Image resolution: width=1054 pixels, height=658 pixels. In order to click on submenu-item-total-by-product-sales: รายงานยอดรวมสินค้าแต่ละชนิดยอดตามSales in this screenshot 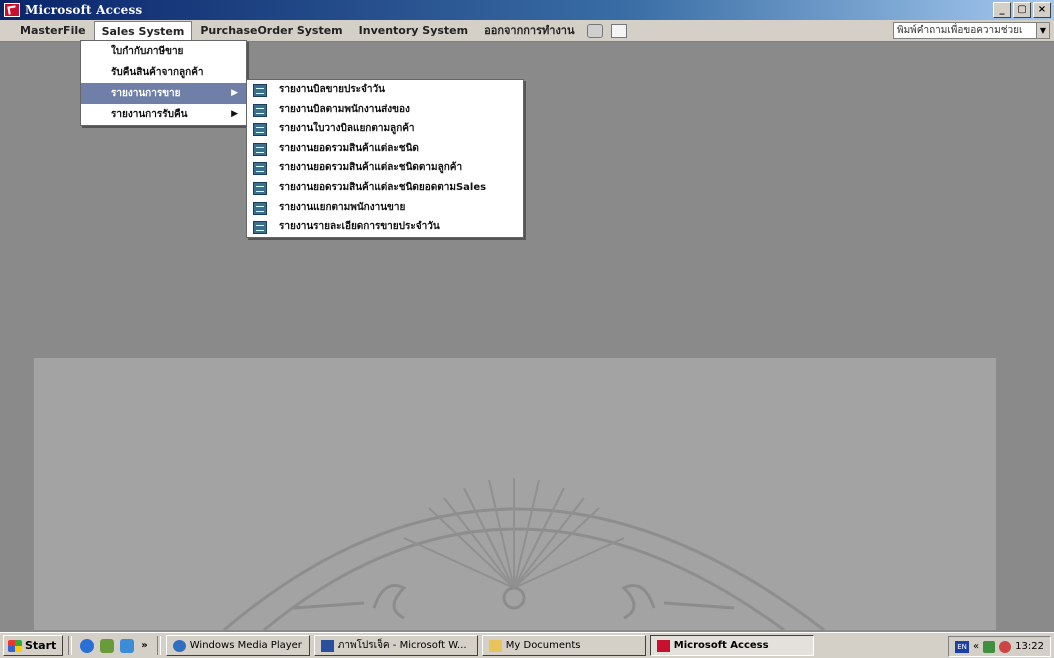, I will do `click(385, 188)`.